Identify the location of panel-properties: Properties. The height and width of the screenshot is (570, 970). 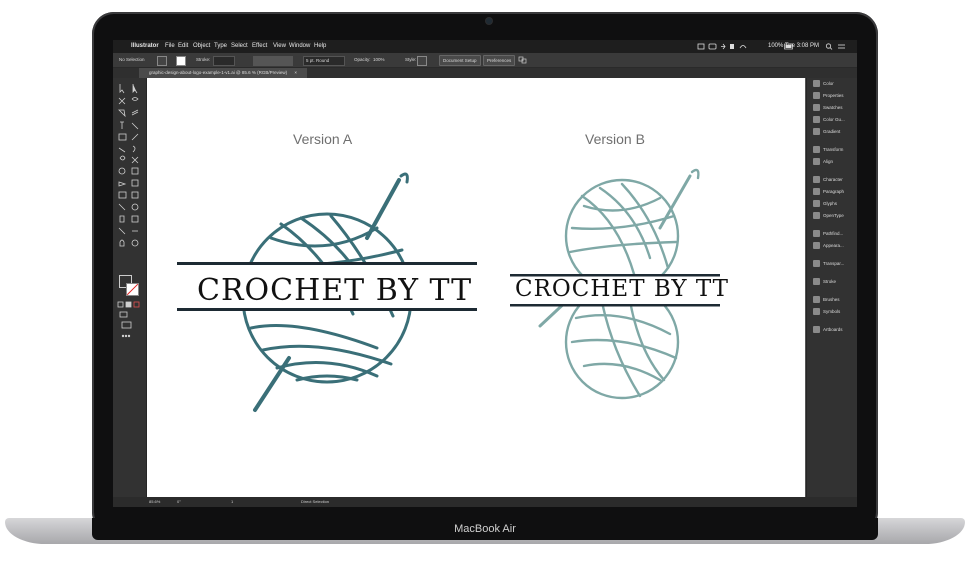
(828, 96).